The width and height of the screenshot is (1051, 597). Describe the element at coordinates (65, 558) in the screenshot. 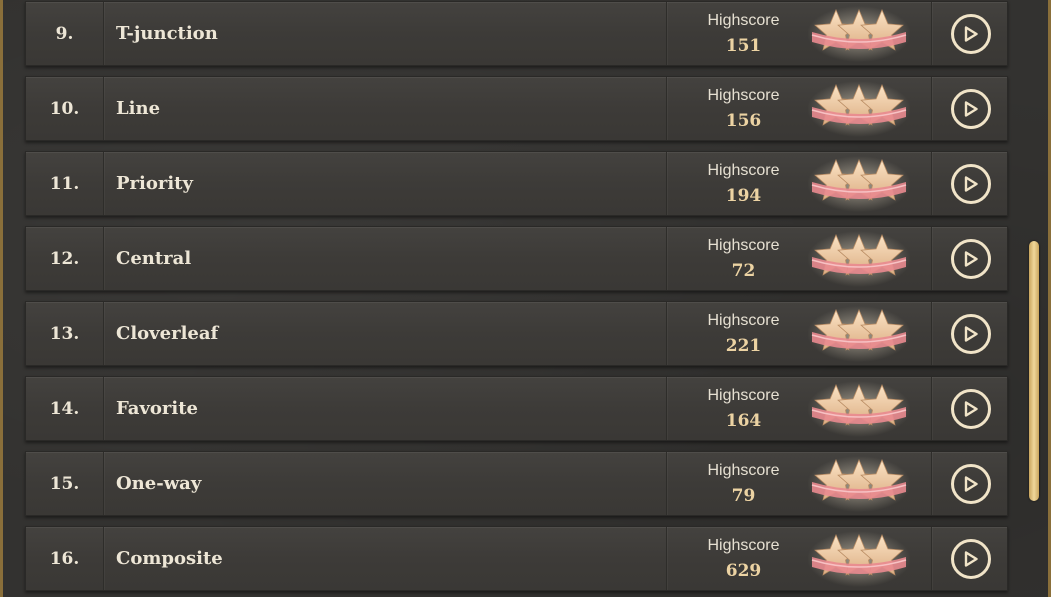

I see `level-number: 16.` at that location.